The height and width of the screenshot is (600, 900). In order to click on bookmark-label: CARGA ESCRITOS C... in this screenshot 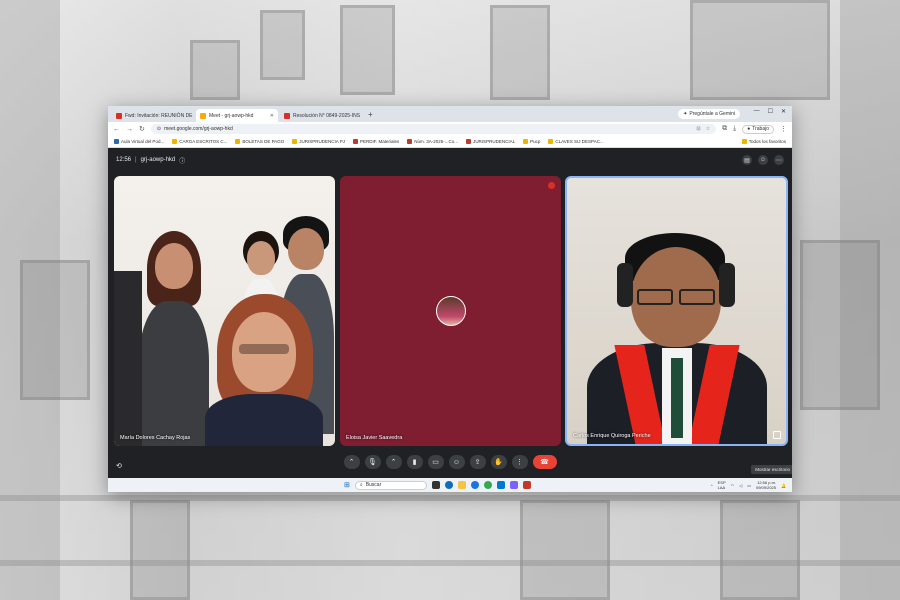, I will do `click(203, 141)`.